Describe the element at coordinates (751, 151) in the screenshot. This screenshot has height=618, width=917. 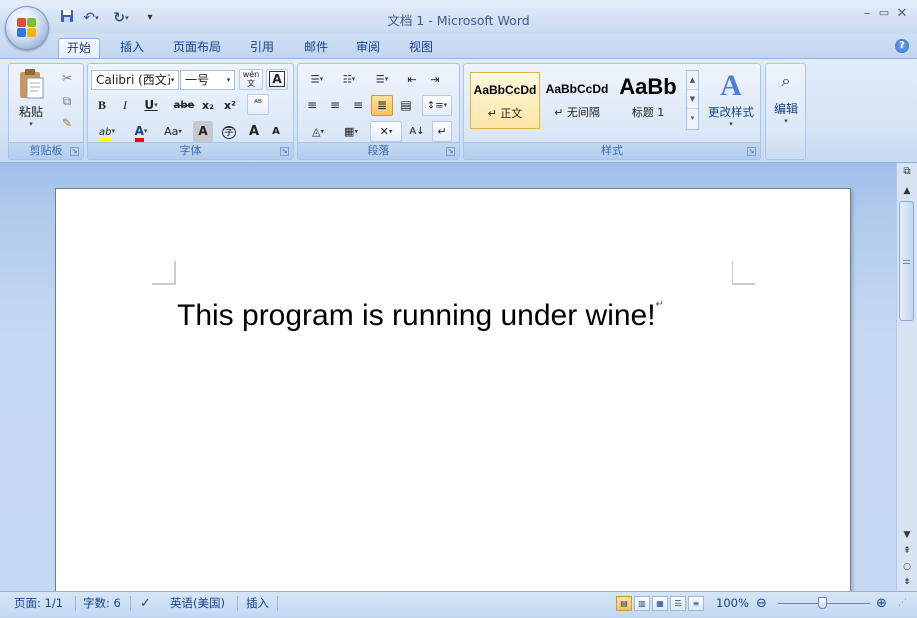
I see `styles-launcher-icon: ↘` at that location.